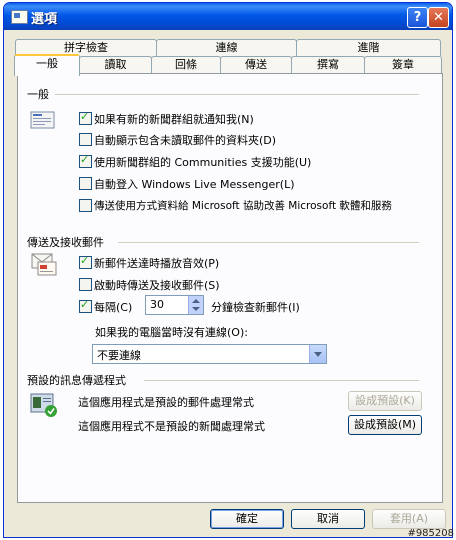 This screenshot has height=540, width=456. I want to click on set-default-mail-button: 設成預設(K), so click(385, 401).